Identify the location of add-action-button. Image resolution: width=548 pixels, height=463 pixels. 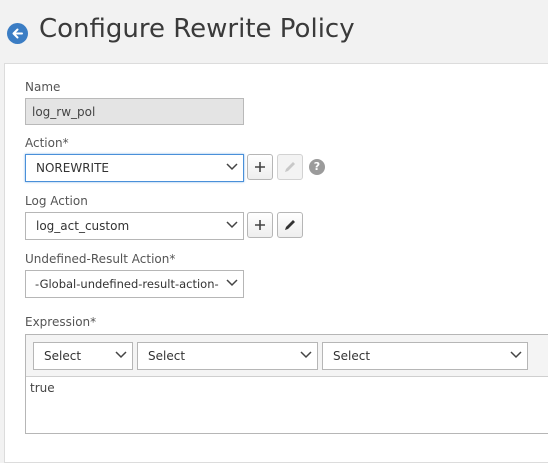
(260, 167).